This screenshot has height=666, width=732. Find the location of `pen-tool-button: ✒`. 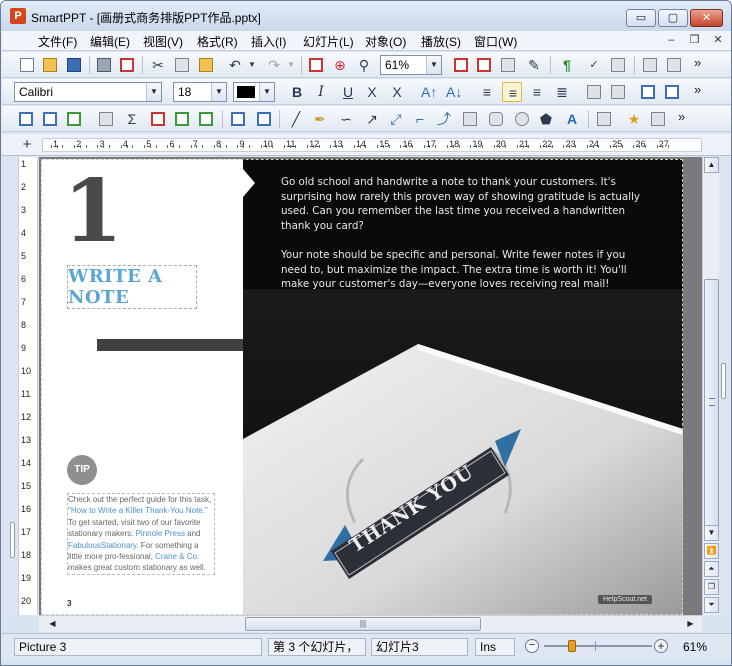

pen-tool-button: ✒ is located at coordinates (320, 119).